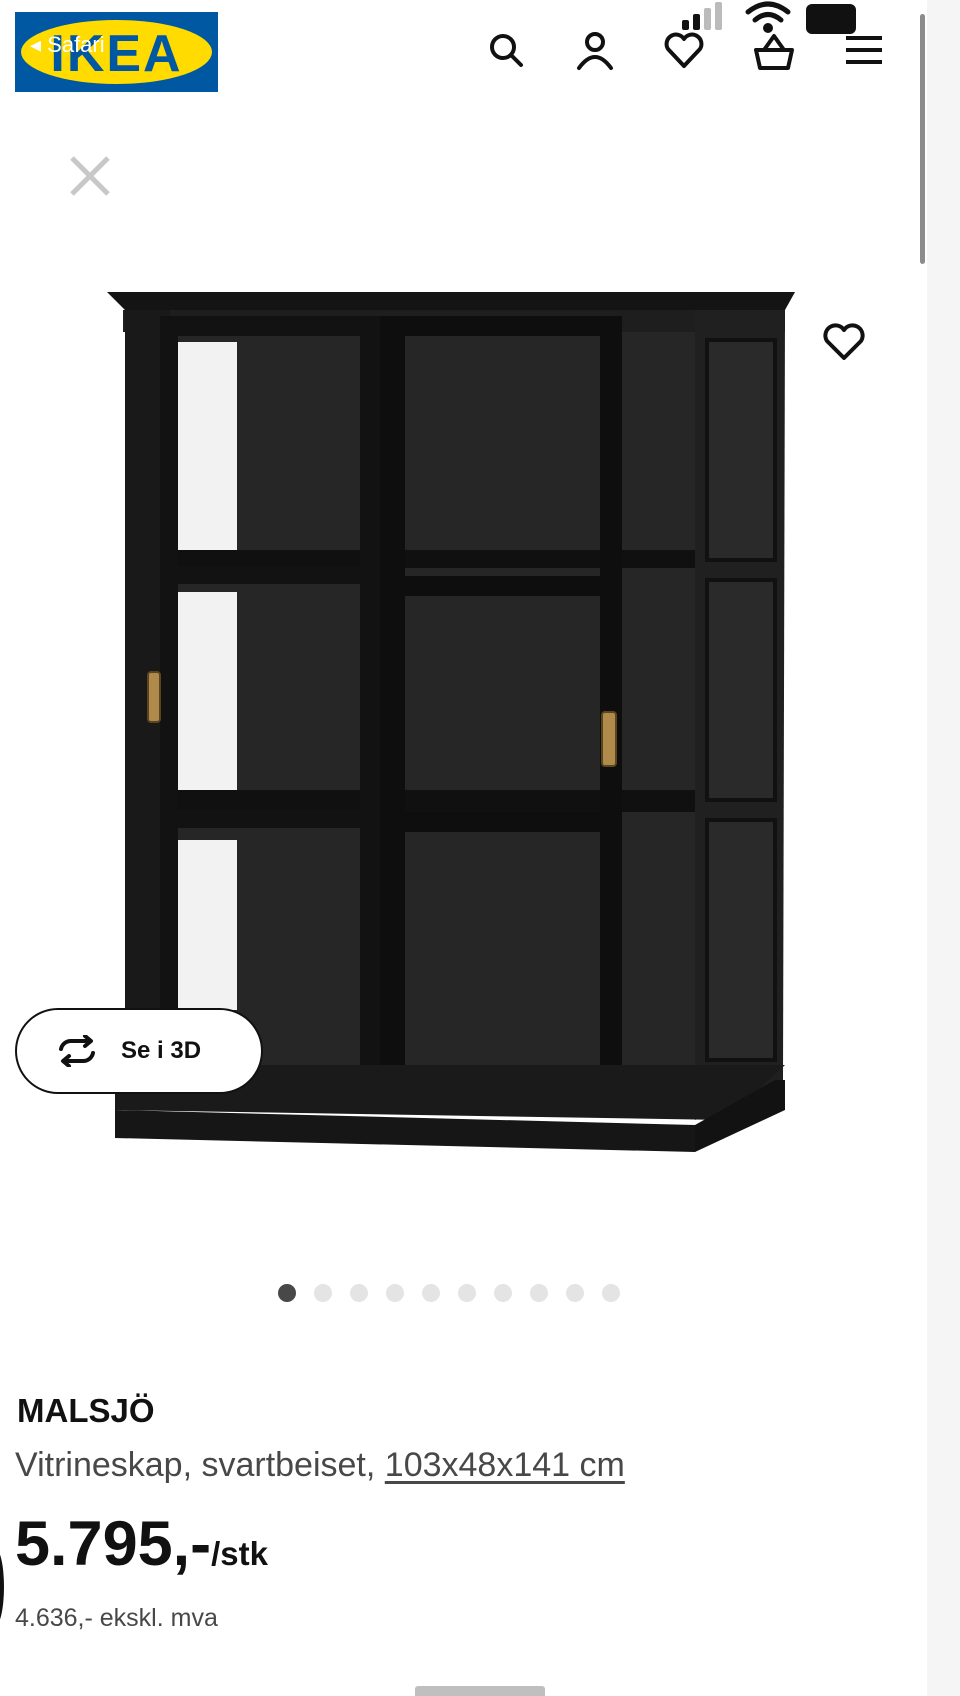 This screenshot has width=960, height=1696. What do you see at coordinates (943, 848) in the screenshot?
I see `page-edge` at bounding box center [943, 848].